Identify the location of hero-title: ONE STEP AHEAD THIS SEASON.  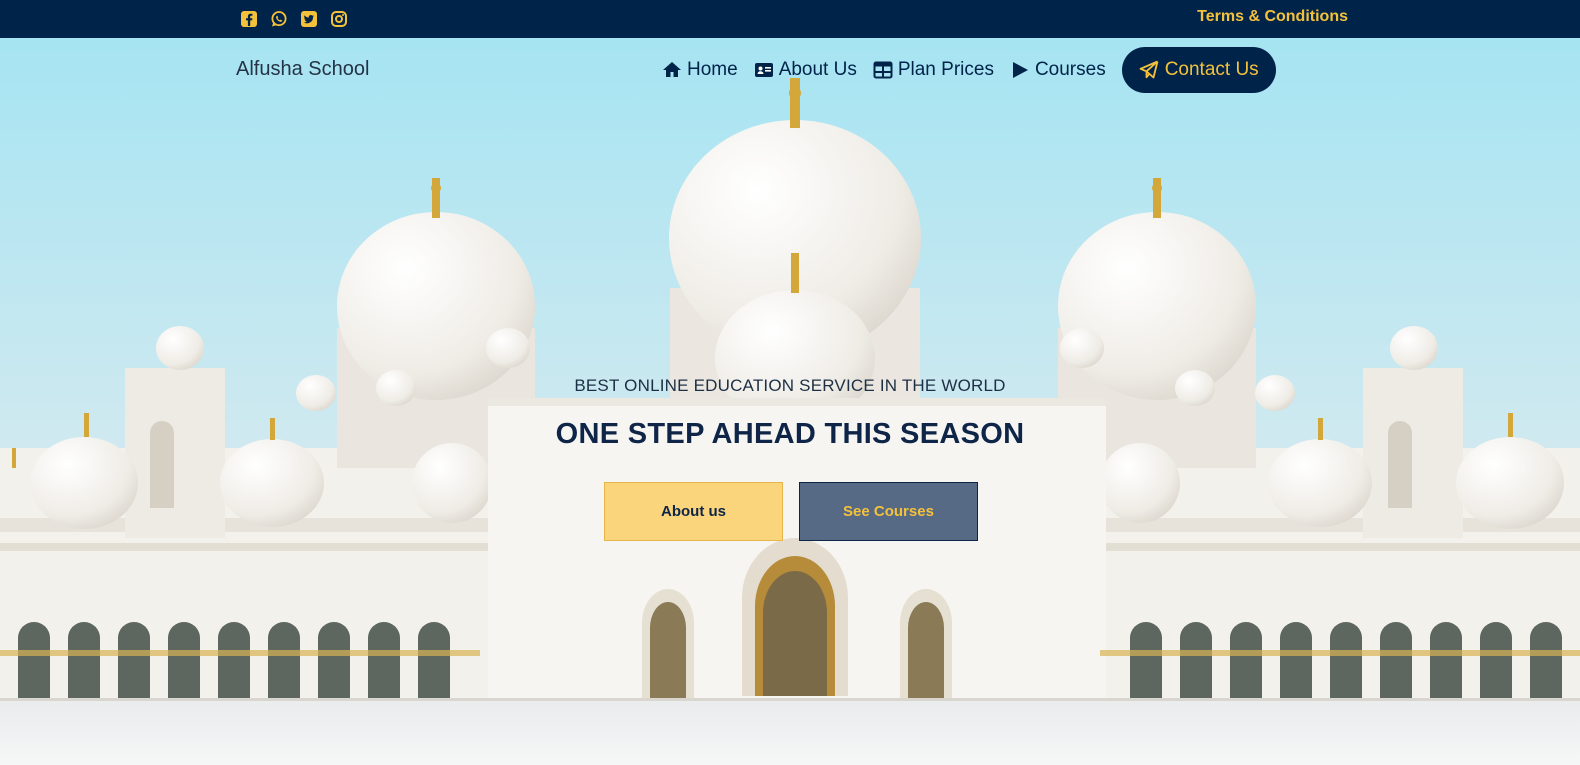
(790, 434).